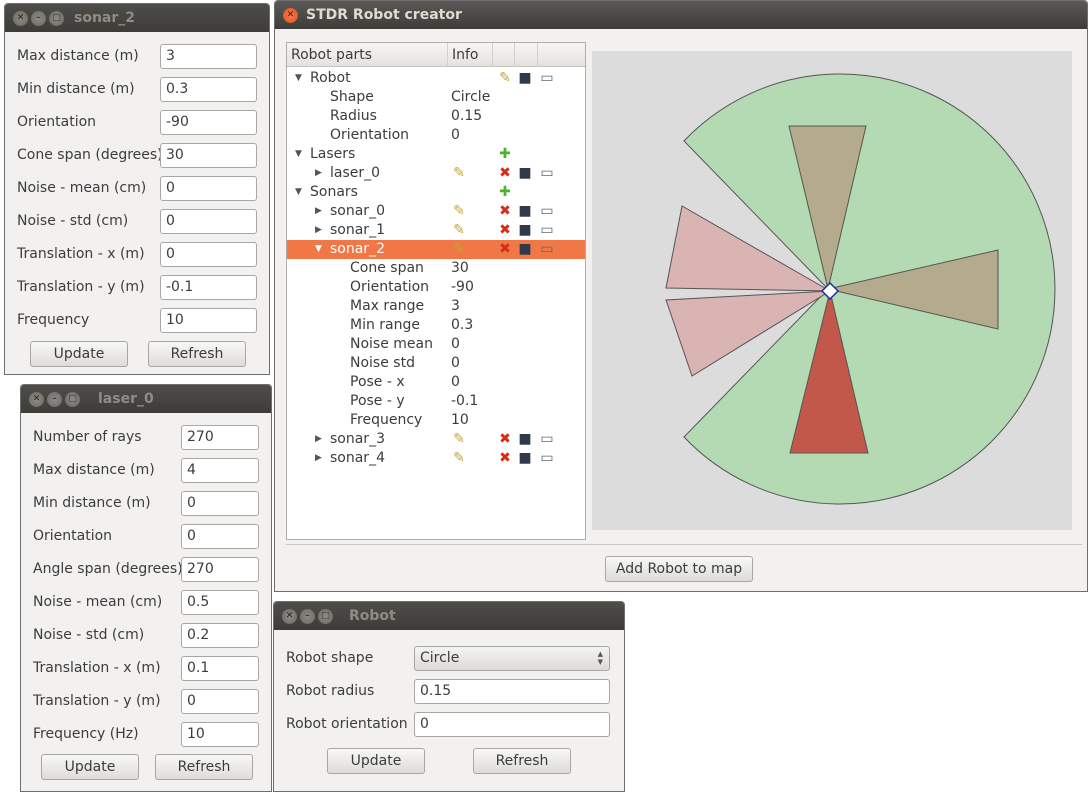 This screenshot has width=1088, height=796. I want to click on field-input: 30, so click(208, 155).